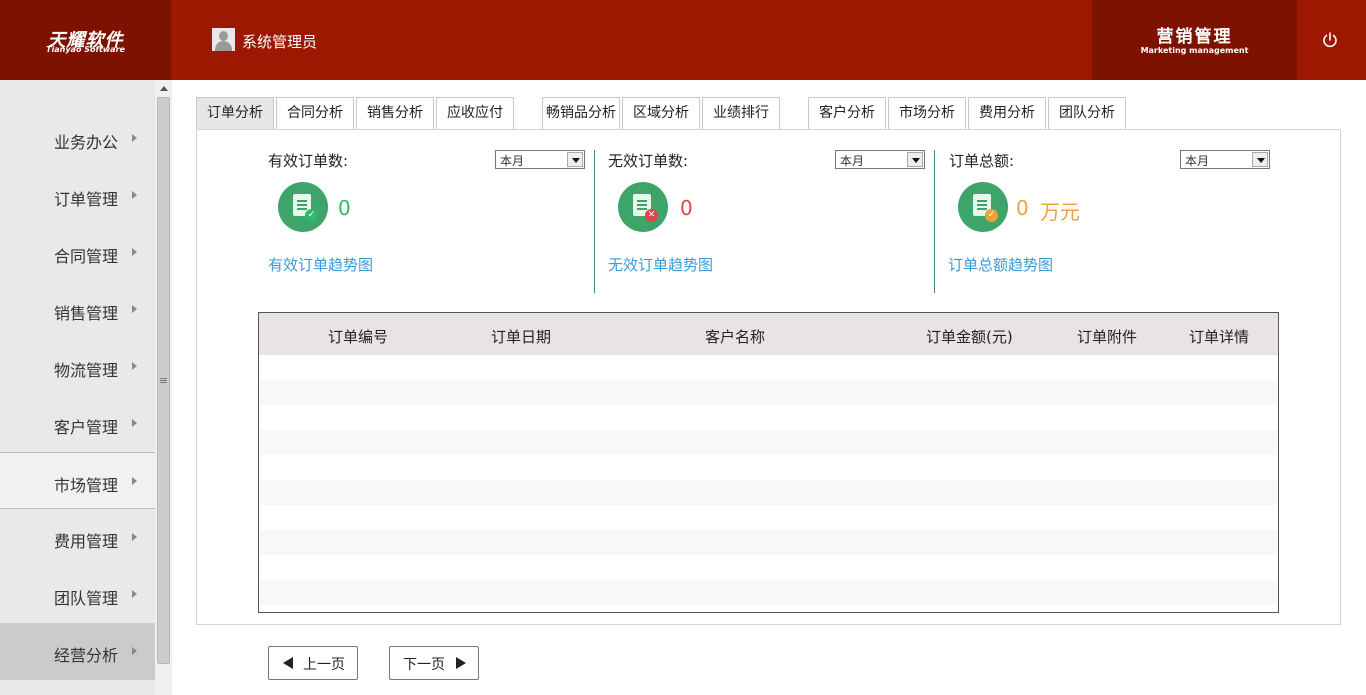 The height and width of the screenshot is (695, 1366). I want to click on sidebar-item-customers: 客户管理, so click(77, 423).